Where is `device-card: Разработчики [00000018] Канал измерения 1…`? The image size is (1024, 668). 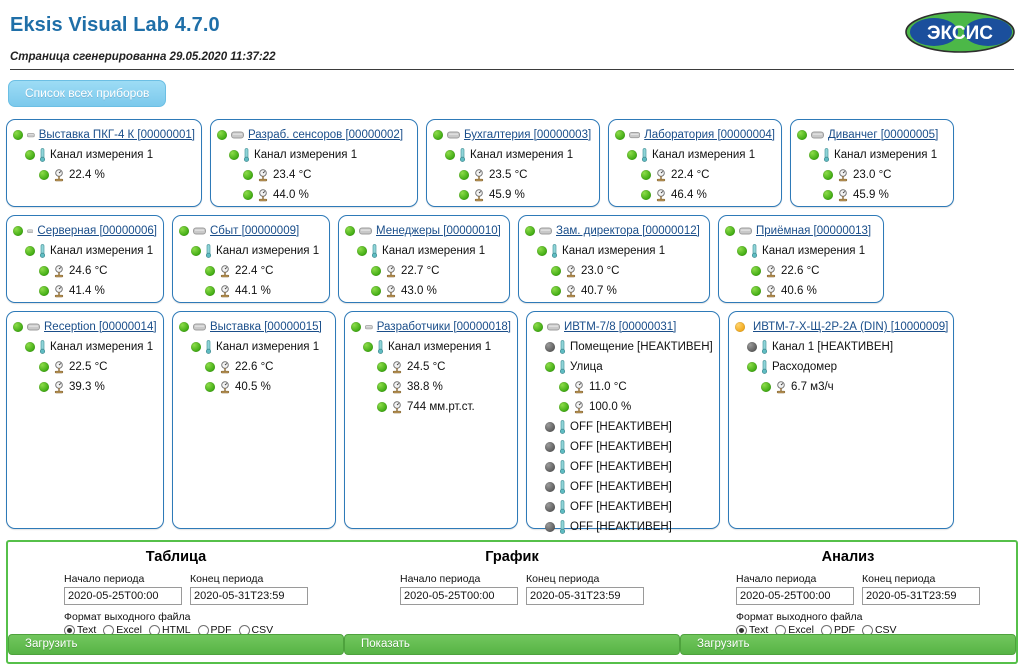
device-card: Разработчики [00000018] Канал измерения 1… is located at coordinates (431, 420).